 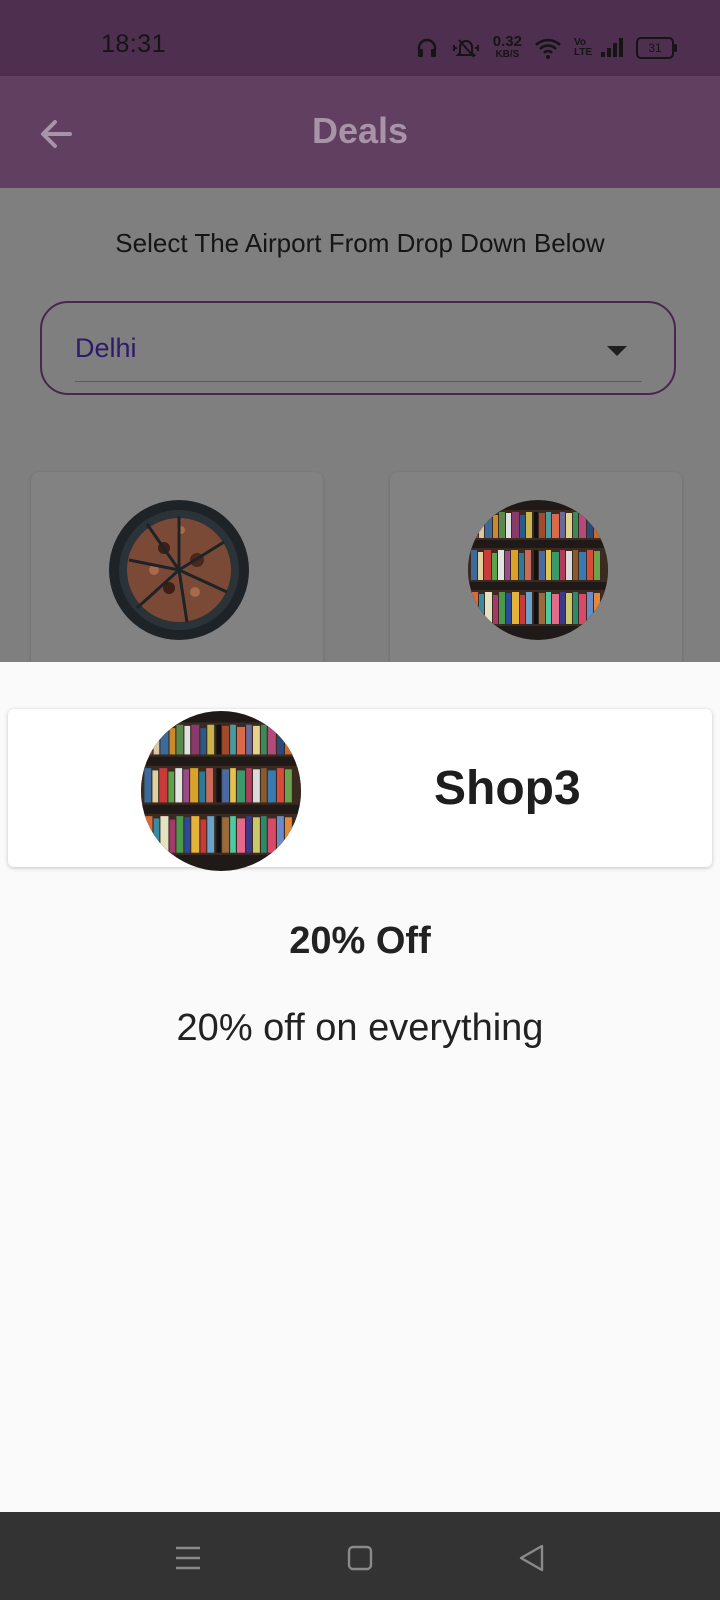 What do you see at coordinates (617, 351) in the screenshot?
I see `dropdown-arrow-icon` at bounding box center [617, 351].